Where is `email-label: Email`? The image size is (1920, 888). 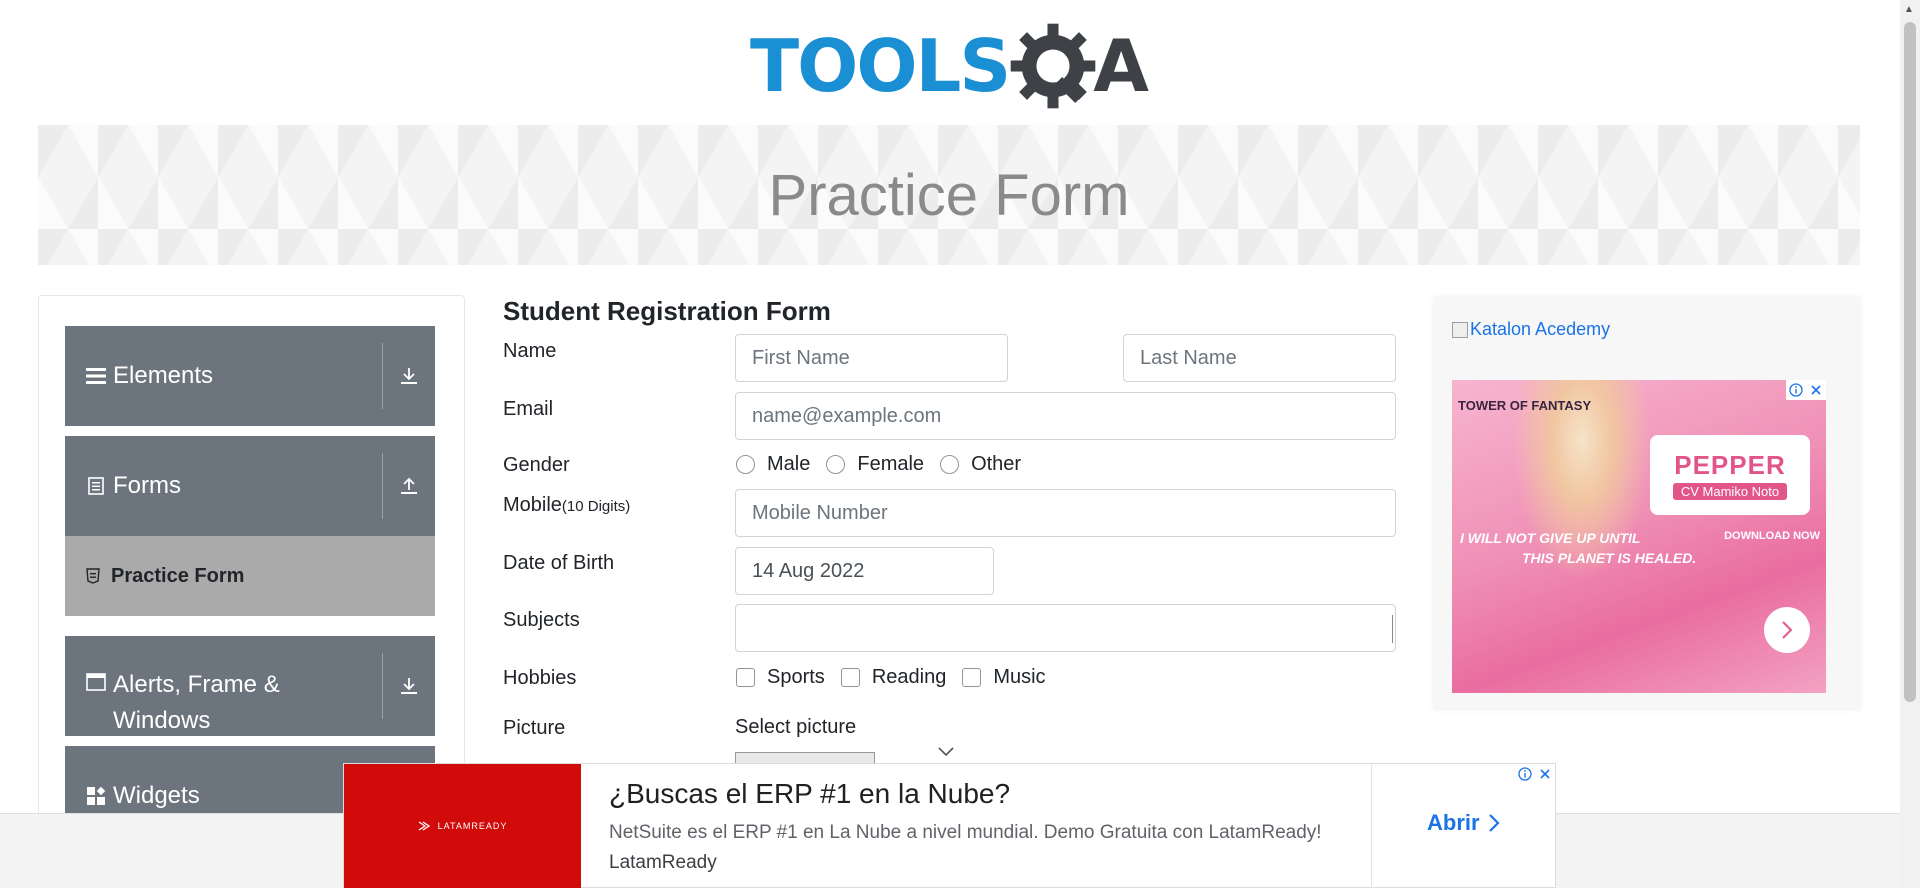
email-label: Email is located at coordinates (528, 409).